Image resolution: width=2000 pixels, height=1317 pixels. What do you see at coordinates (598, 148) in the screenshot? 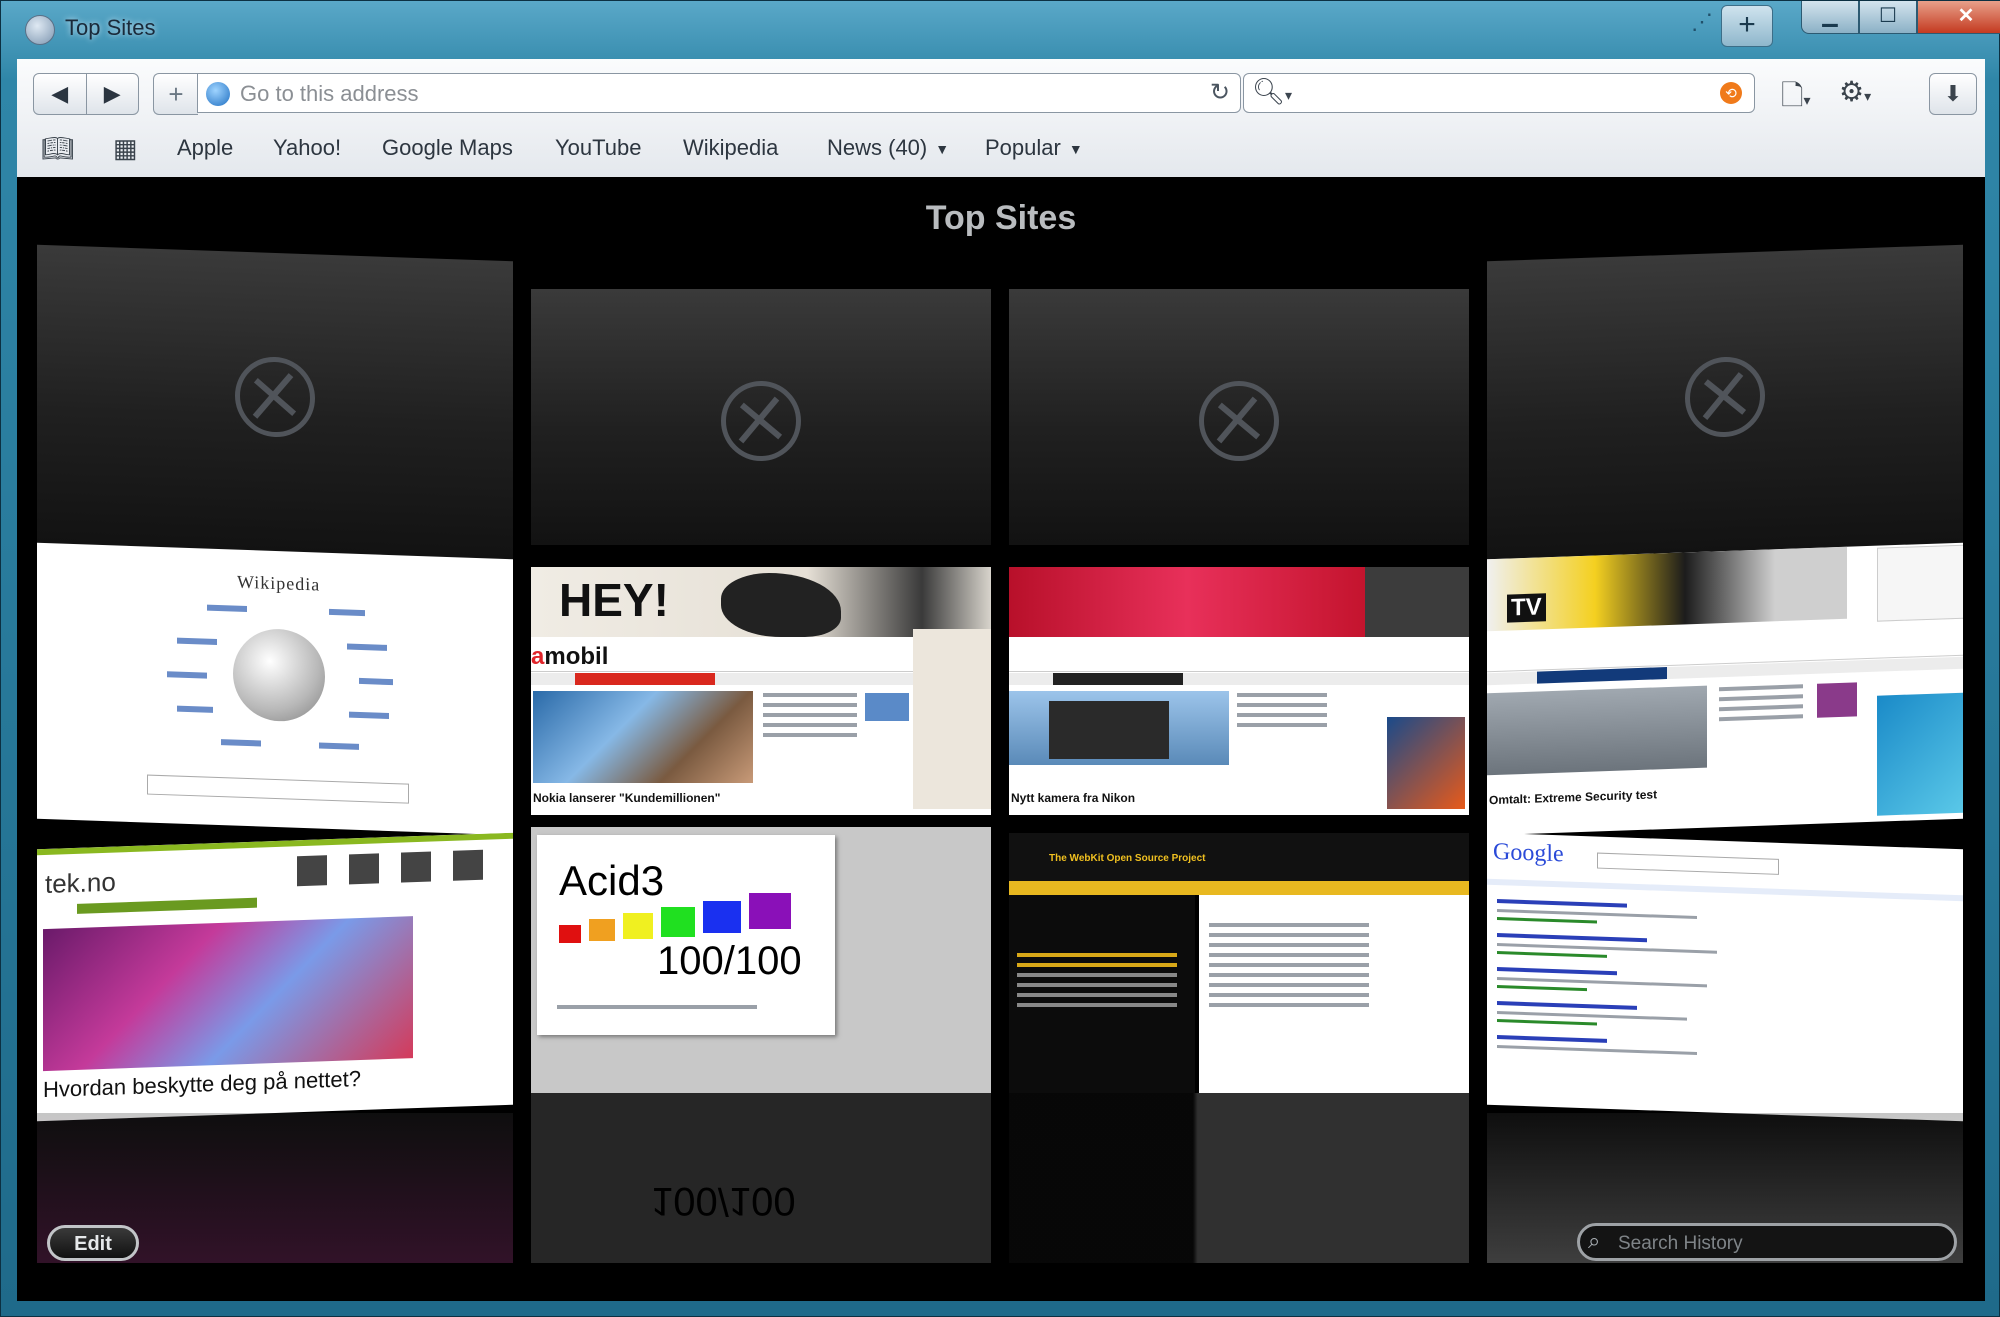
I see `bookmark-youtube: YouTube` at bounding box center [598, 148].